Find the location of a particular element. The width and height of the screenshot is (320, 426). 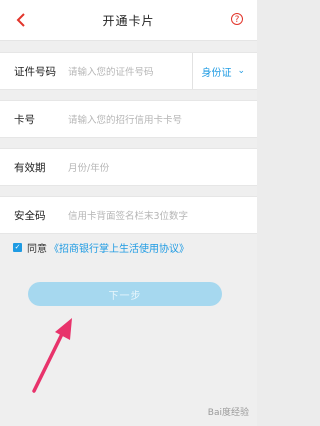

expiry-input: 月份/年份 is located at coordinates (88, 167).